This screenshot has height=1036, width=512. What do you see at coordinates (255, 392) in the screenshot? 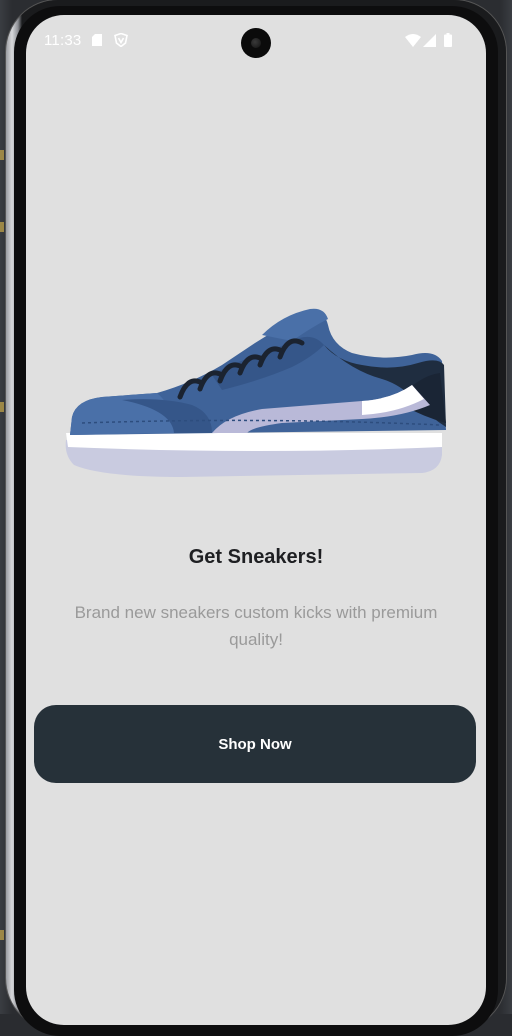
I see `sneaker-illustration` at bounding box center [255, 392].